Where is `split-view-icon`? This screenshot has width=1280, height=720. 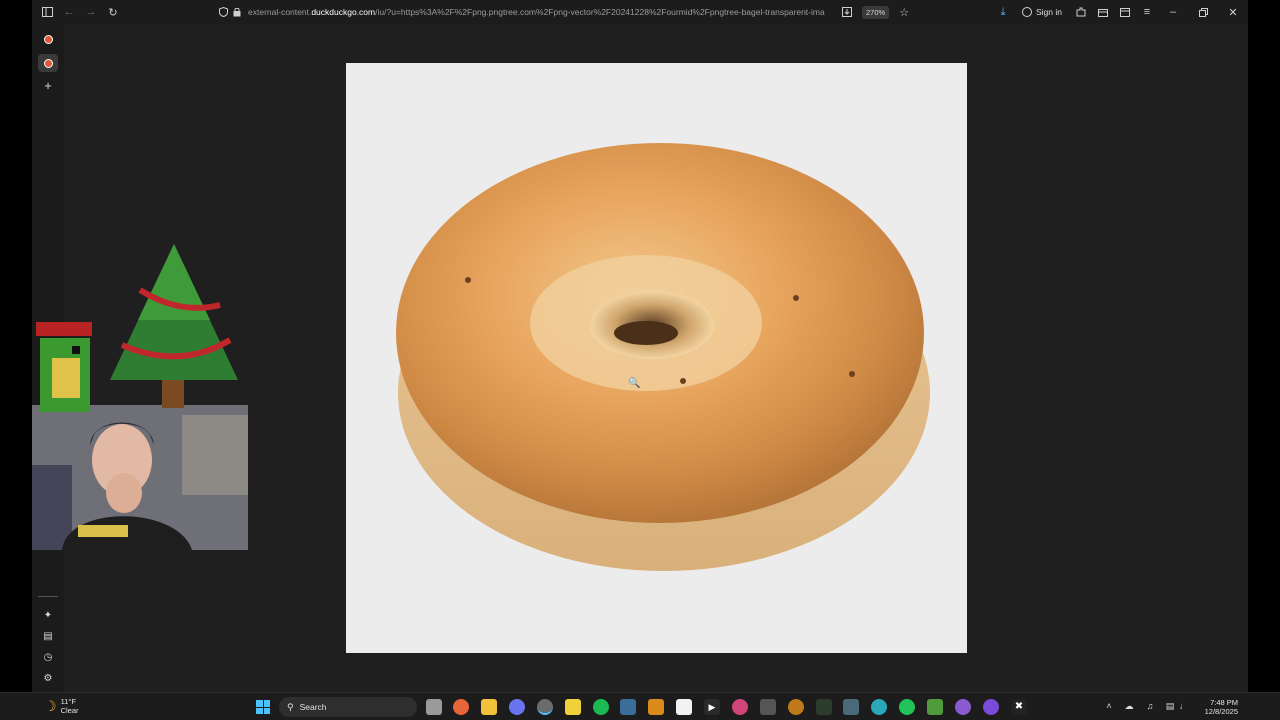
split-view-icon is located at coordinates (1125, 12).